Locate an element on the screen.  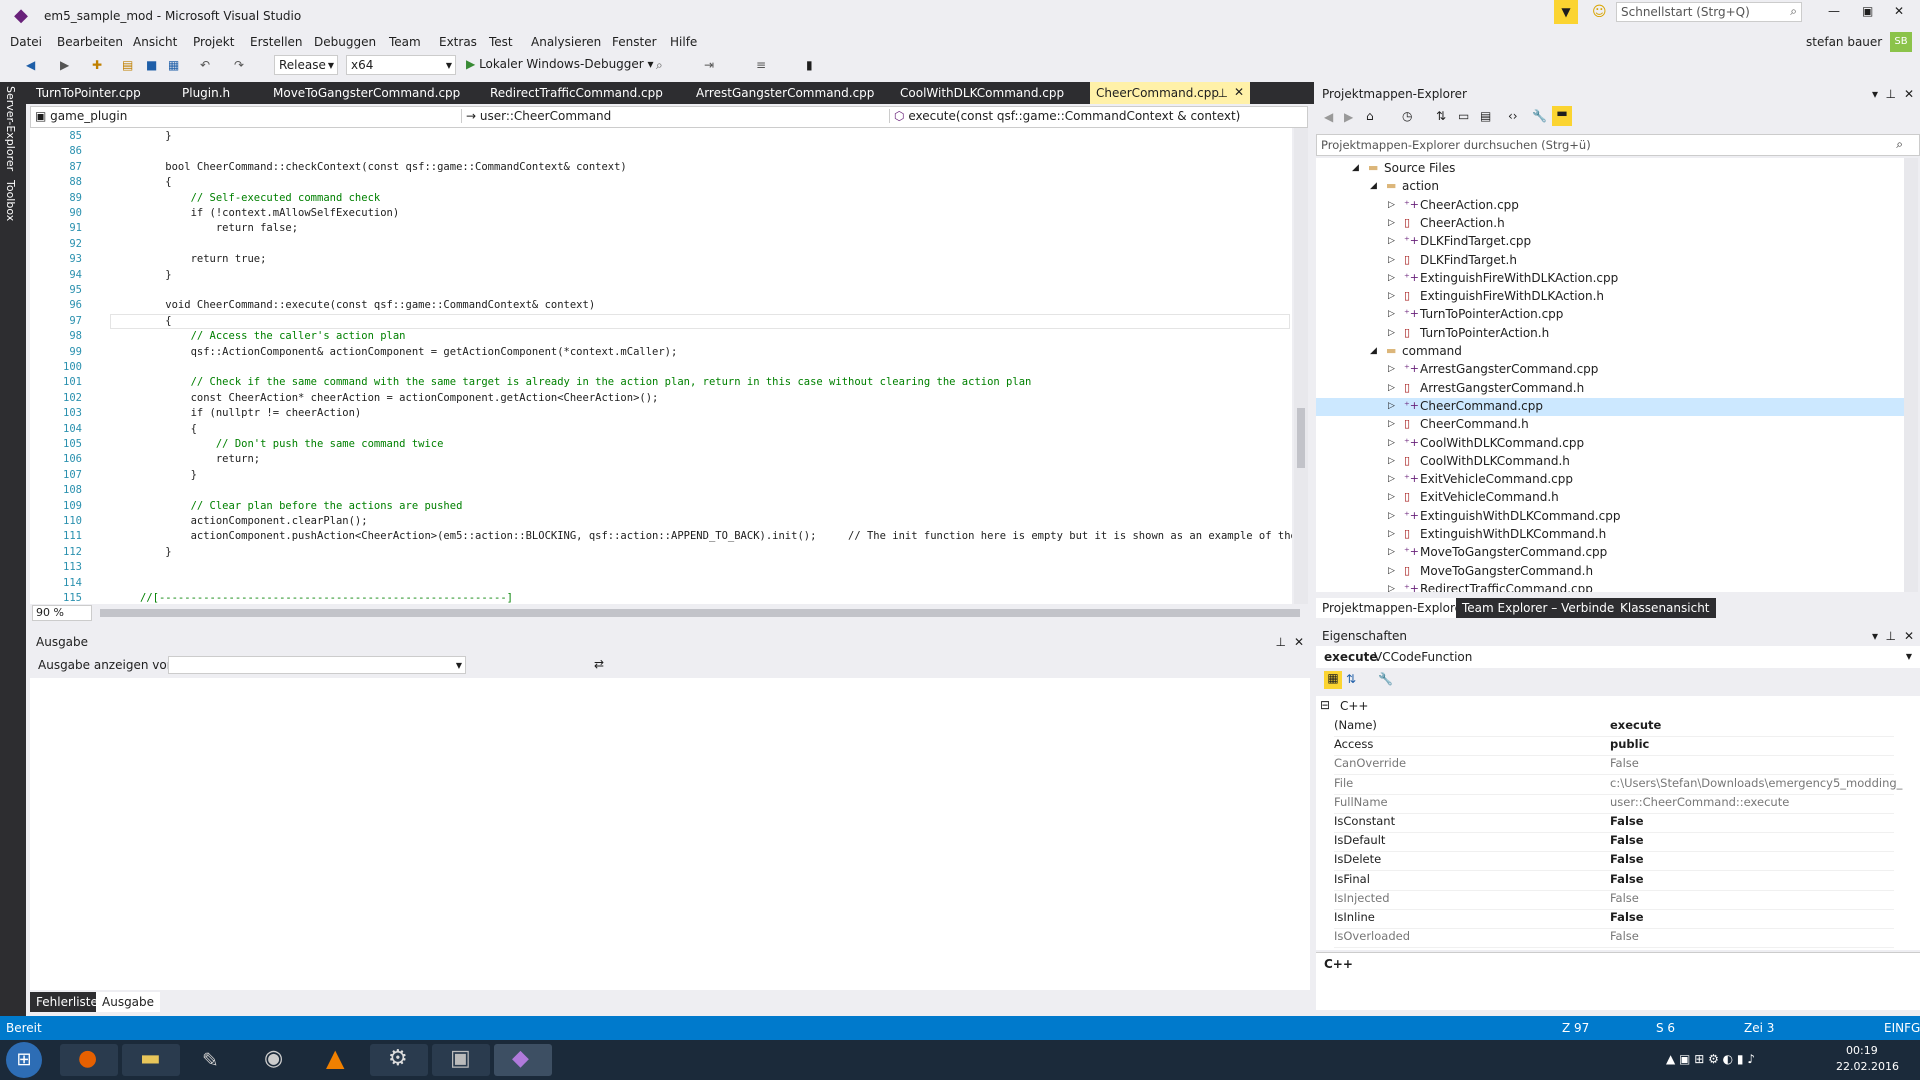
dropdown-icon: ▾ is located at coordinates (1875, 94).